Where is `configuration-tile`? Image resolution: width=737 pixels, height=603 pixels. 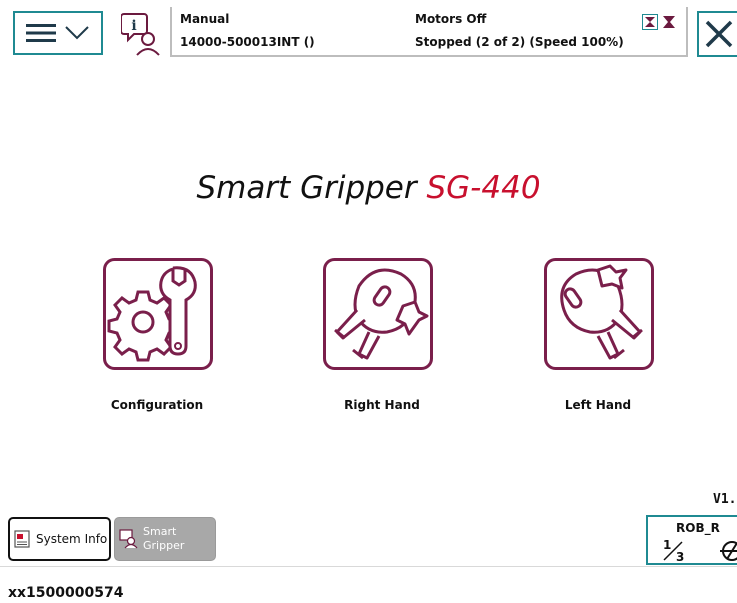
configuration-tile is located at coordinates (158, 314).